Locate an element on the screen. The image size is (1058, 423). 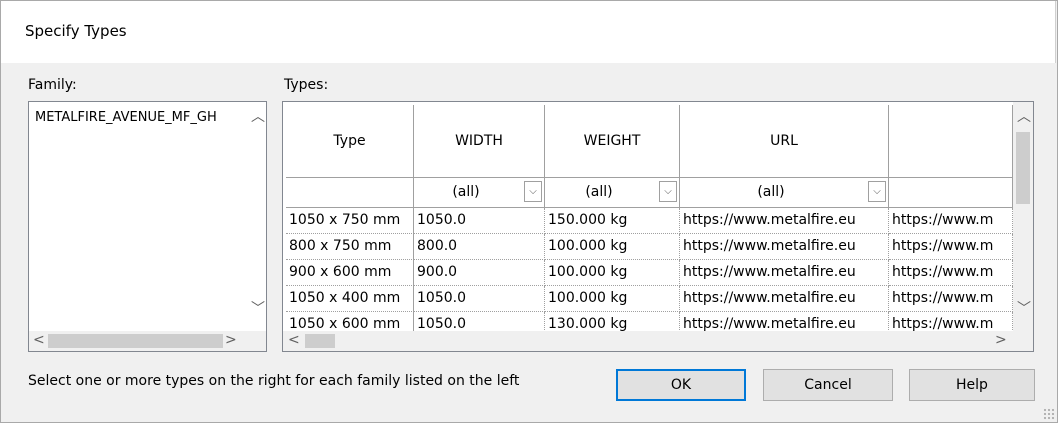
column-header-width: WIDTH is located at coordinates (479, 141).